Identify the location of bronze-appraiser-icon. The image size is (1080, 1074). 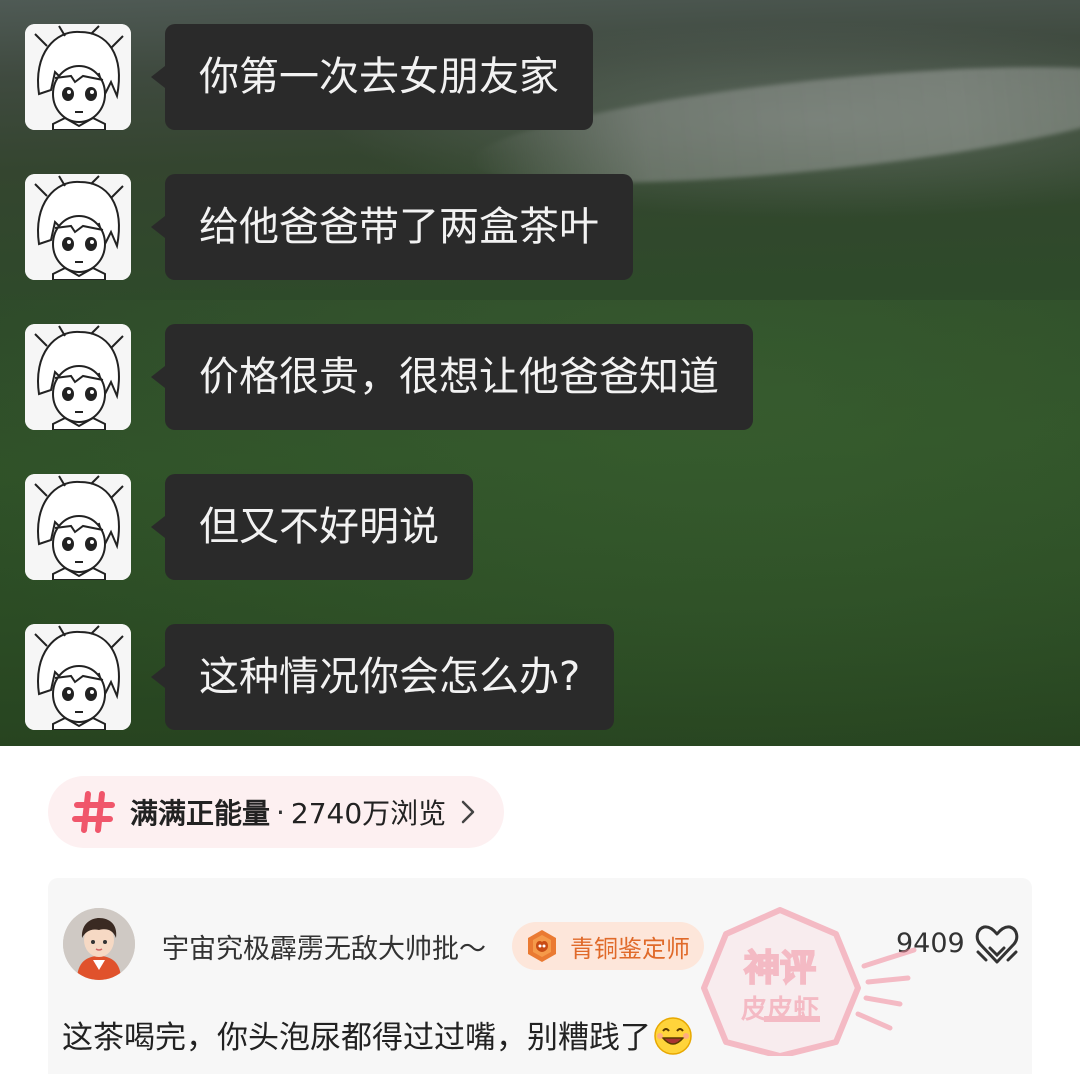
(542, 946).